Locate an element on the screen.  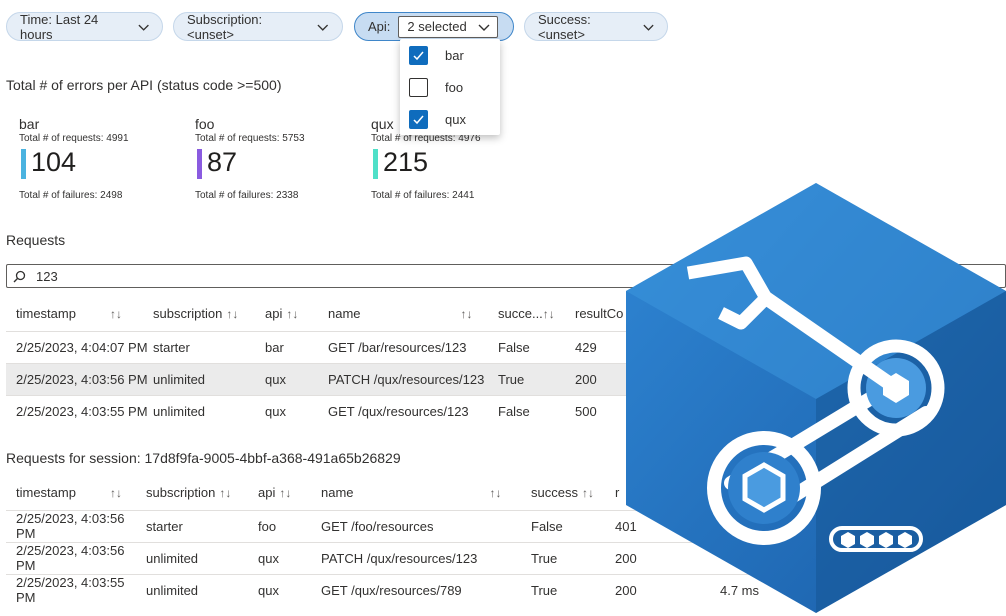
api-dropdown-menu: bar foo qux is located at coordinates (450, 87).